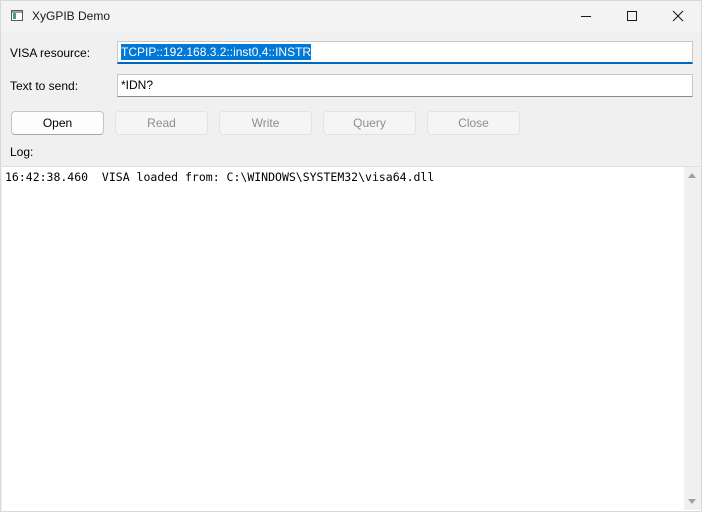 The width and height of the screenshot is (702, 512). What do you see at coordinates (216, 52) in the screenshot?
I see `visa-resource-value: TCPIP::192.168.3.2::inst0,4::INSTR` at bounding box center [216, 52].